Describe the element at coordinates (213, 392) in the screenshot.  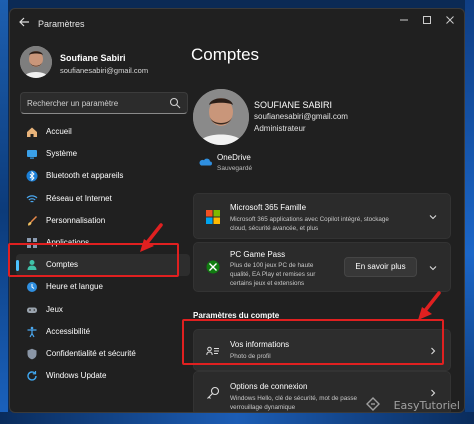
I see `key-icon` at that location.